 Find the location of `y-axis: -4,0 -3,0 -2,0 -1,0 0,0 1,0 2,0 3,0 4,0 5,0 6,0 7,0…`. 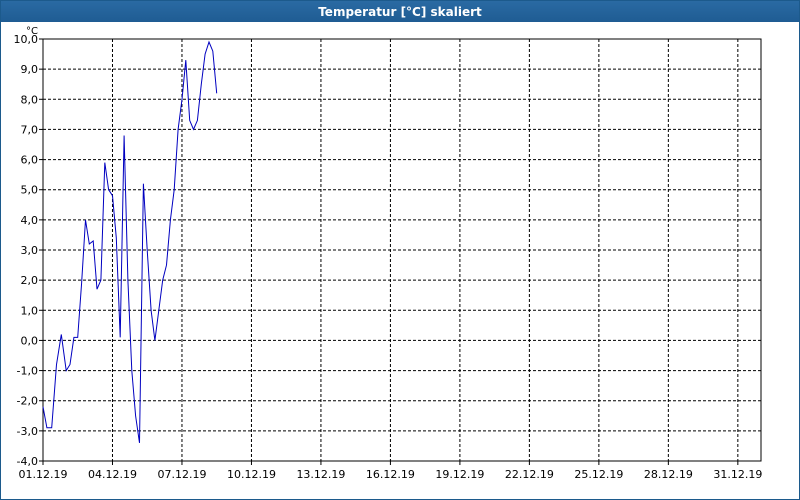

y-axis: -4,0 -3,0 -2,0 -1,0 0,0 1,0 2,0 3,0 4,0 5,0 6,0 7,0… is located at coordinates (28, 250).